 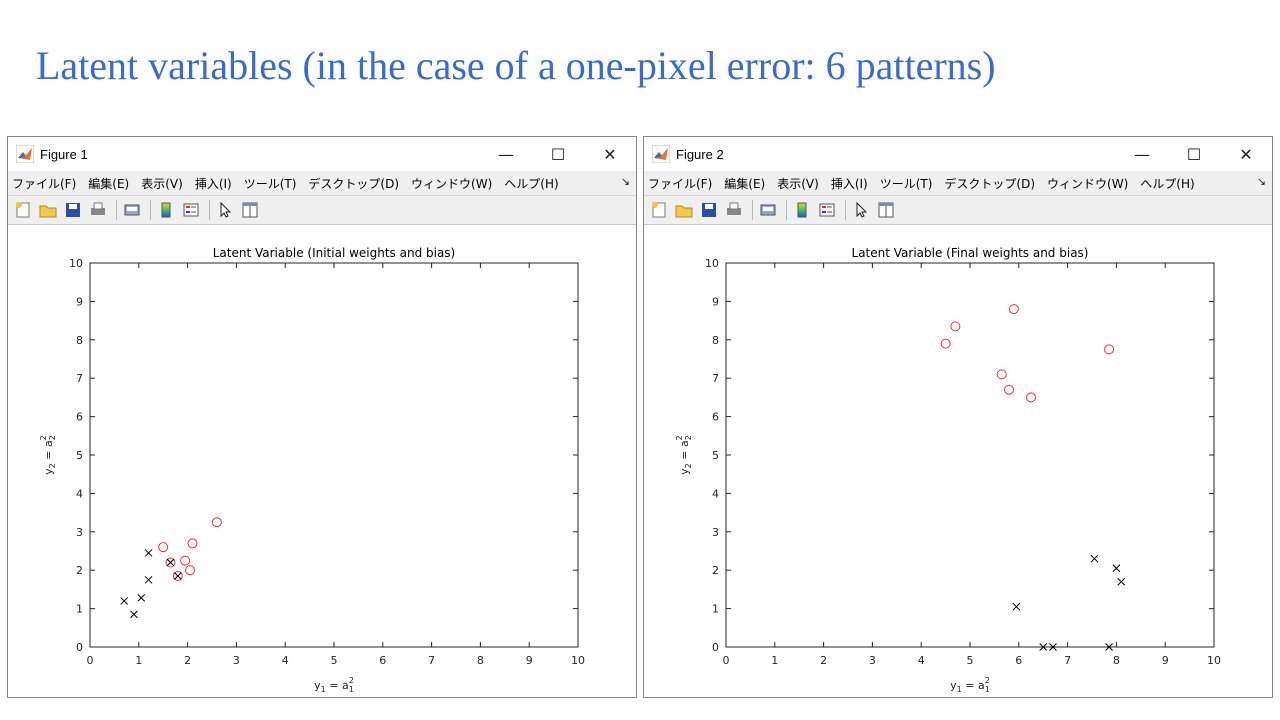 What do you see at coordinates (24, 154) in the screenshot?
I see `matlab-logo-icon` at bounding box center [24, 154].